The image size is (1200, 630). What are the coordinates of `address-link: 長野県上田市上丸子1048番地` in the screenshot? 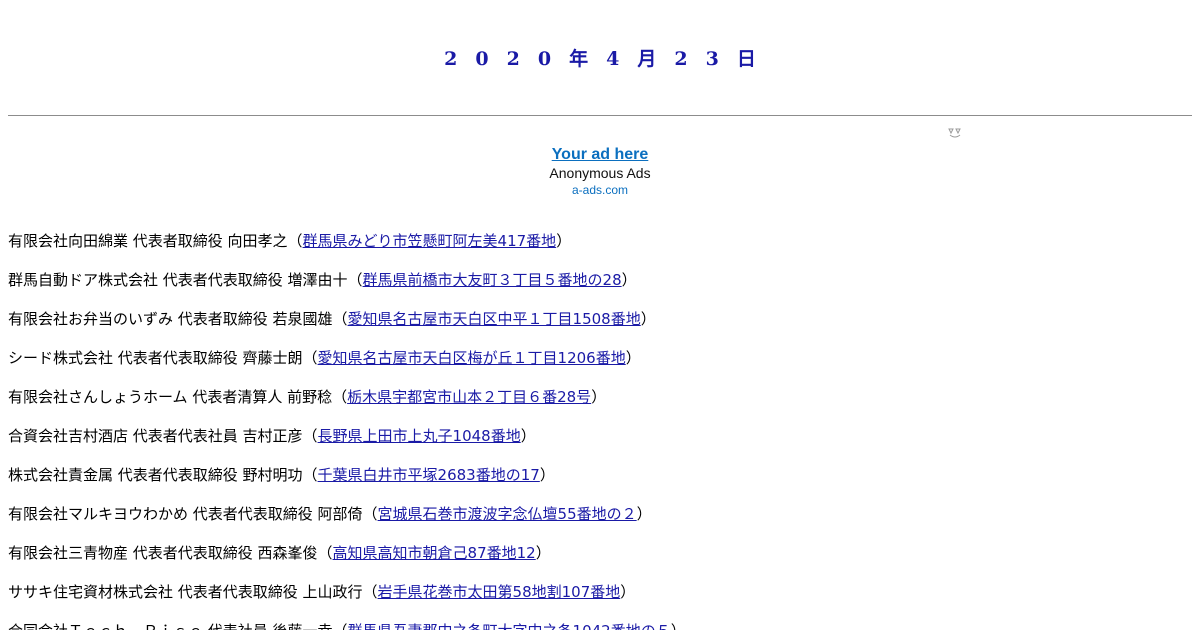 It's located at (419, 436).